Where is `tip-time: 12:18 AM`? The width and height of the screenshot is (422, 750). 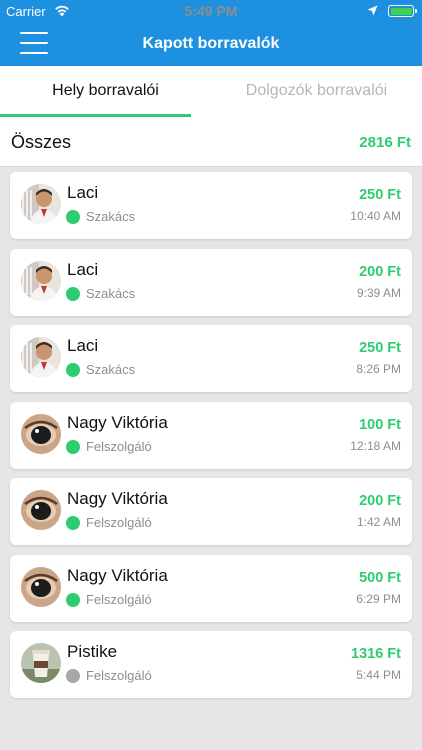 tip-time: 12:18 AM is located at coordinates (375, 445).